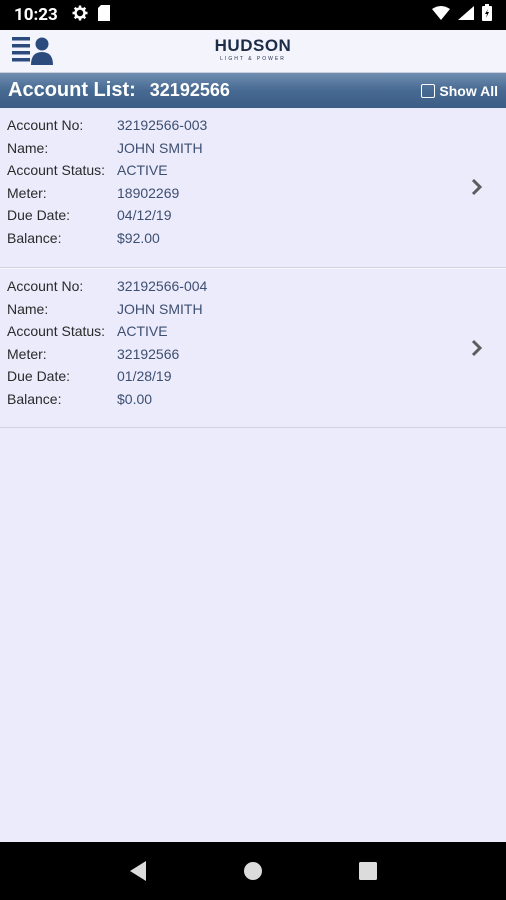 This screenshot has height=900, width=506. I want to click on wifi-icon, so click(441, 15).